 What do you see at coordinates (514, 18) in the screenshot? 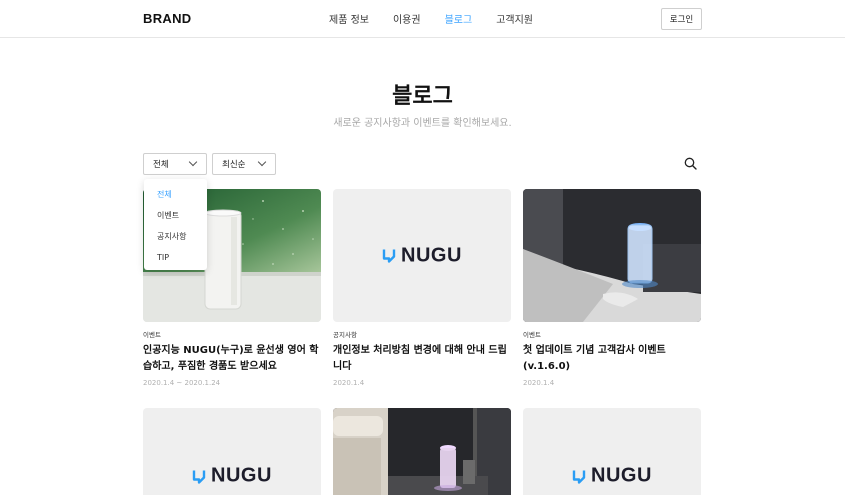
I see `nav-item-support: 고객지원` at bounding box center [514, 18].